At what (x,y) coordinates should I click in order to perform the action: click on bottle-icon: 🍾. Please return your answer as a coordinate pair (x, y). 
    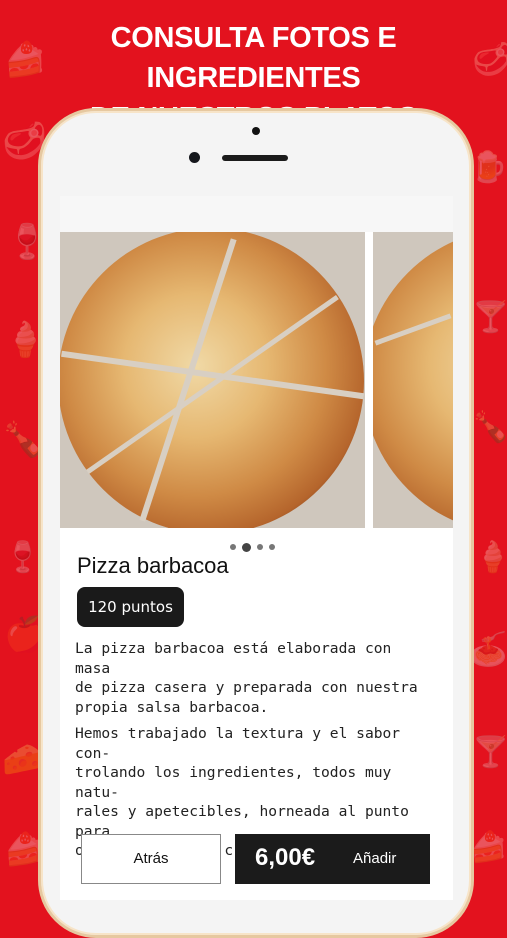
    Looking at the image, I should click on (489, 427).